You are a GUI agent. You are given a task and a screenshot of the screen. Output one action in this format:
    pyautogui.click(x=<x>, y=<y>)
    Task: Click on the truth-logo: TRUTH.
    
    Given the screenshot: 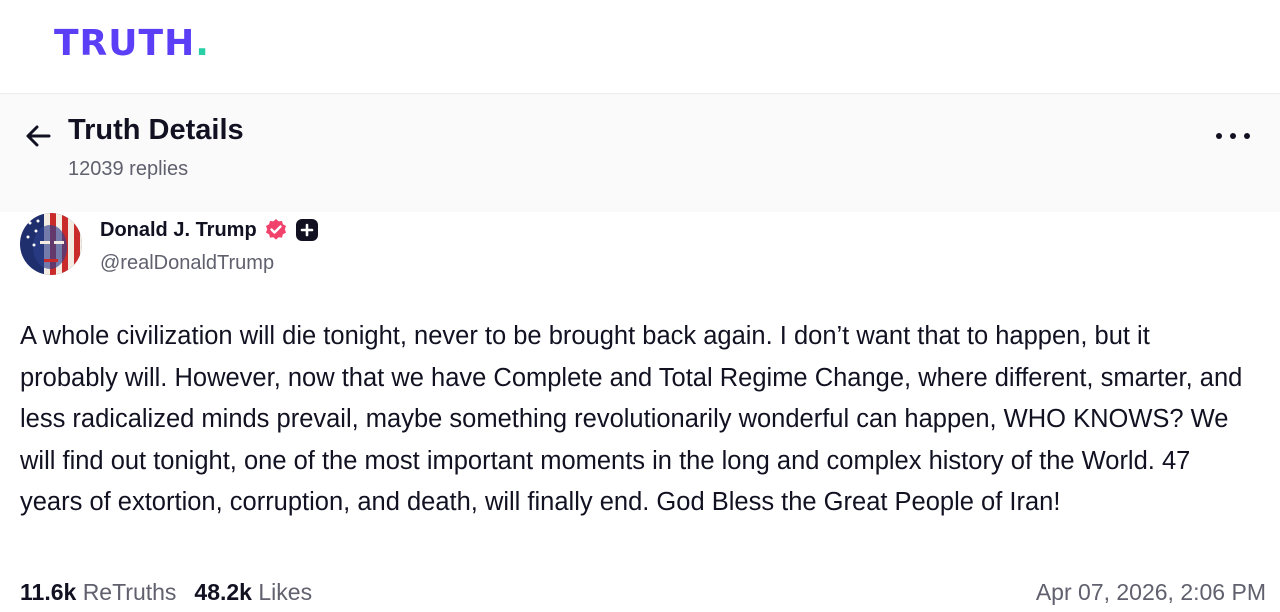 What is the action you would take?
    pyautogui.click(x=132, y=44)
    